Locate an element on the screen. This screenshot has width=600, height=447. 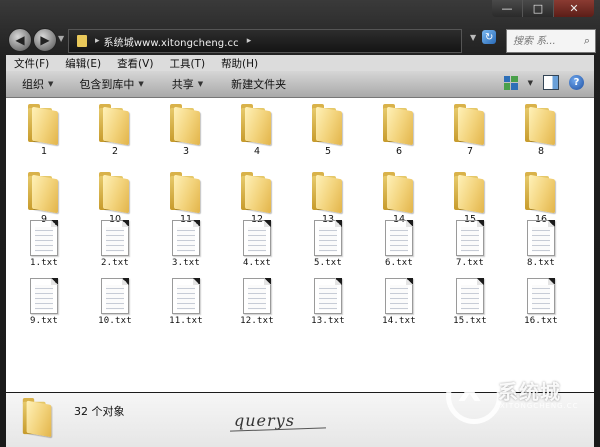
file-item: 15.txt is located at coordinates (470, 302).